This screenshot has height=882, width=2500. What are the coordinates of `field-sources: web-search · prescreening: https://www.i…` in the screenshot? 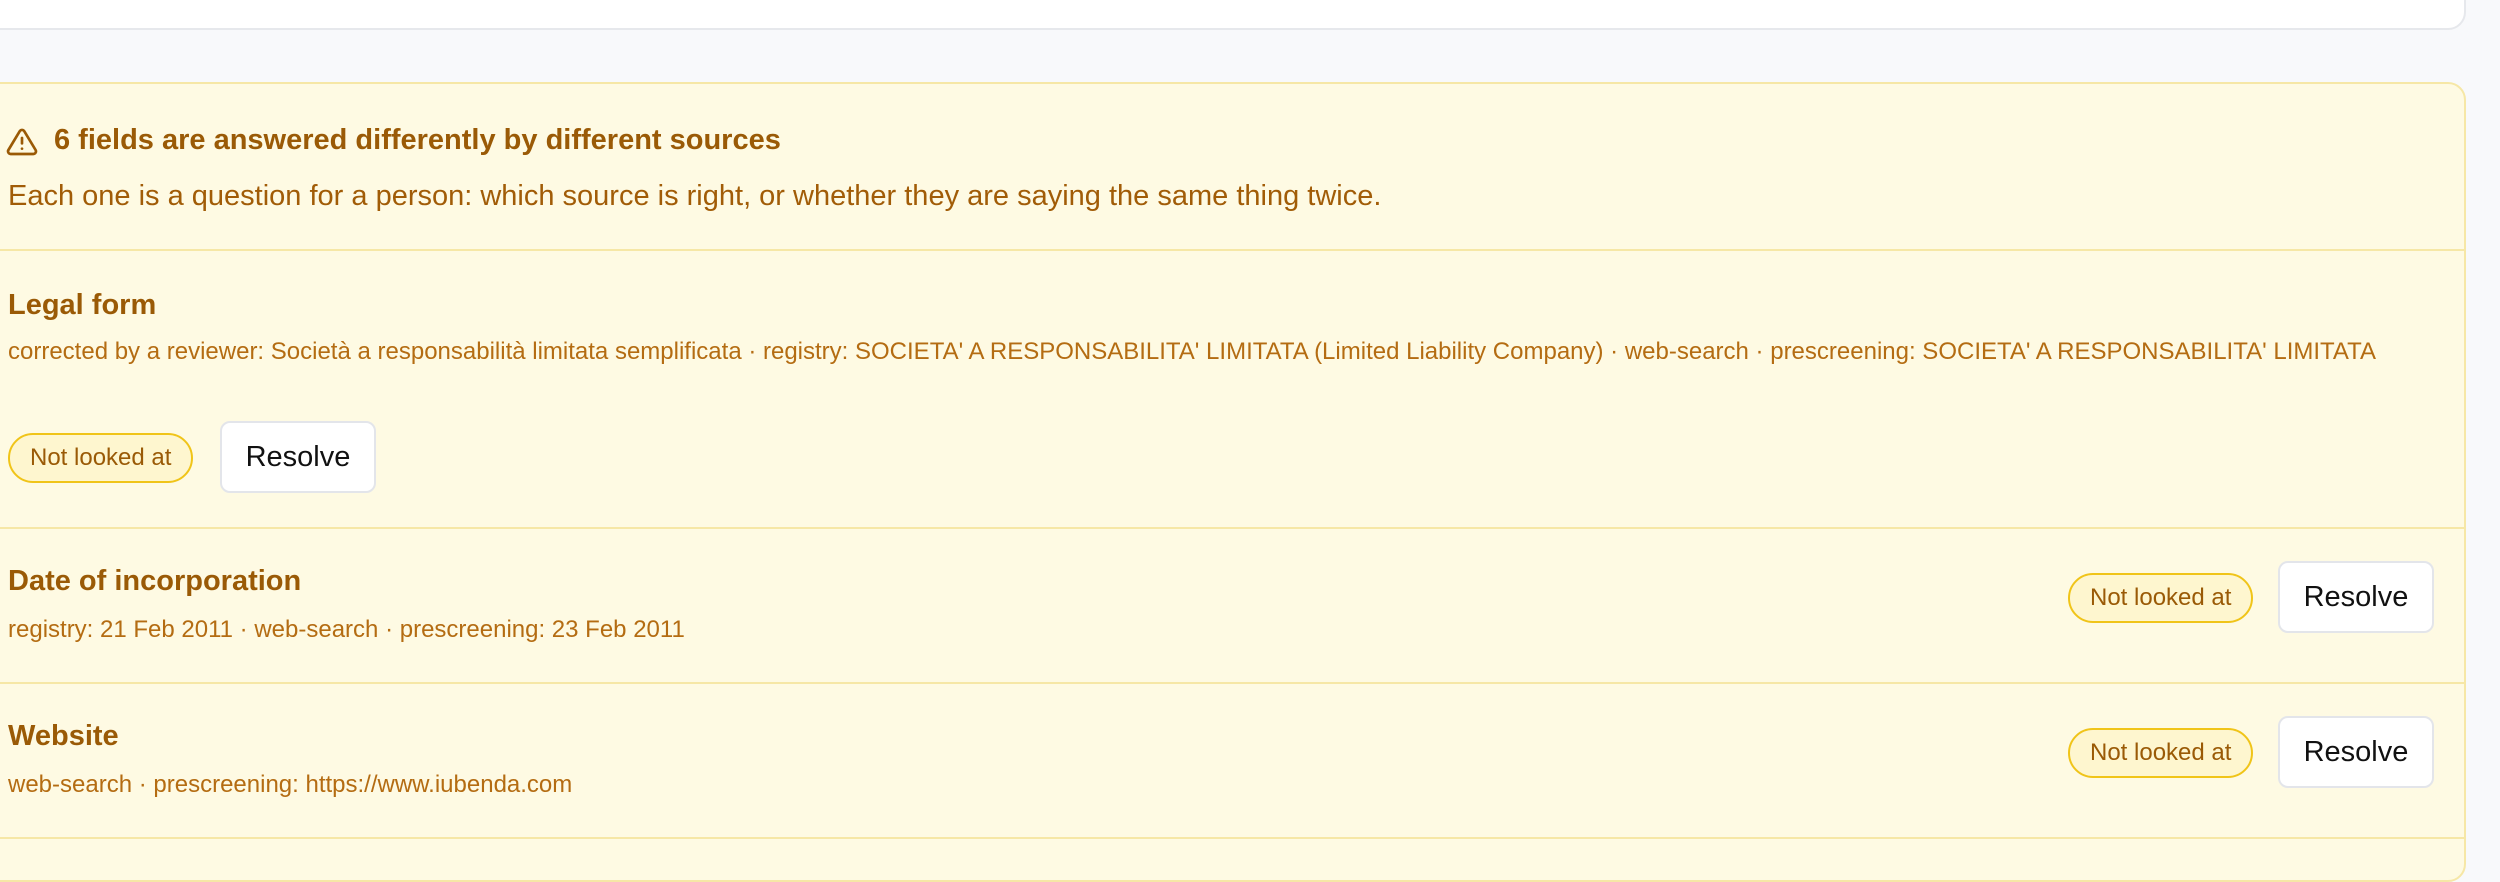 It's located at (290, 784).